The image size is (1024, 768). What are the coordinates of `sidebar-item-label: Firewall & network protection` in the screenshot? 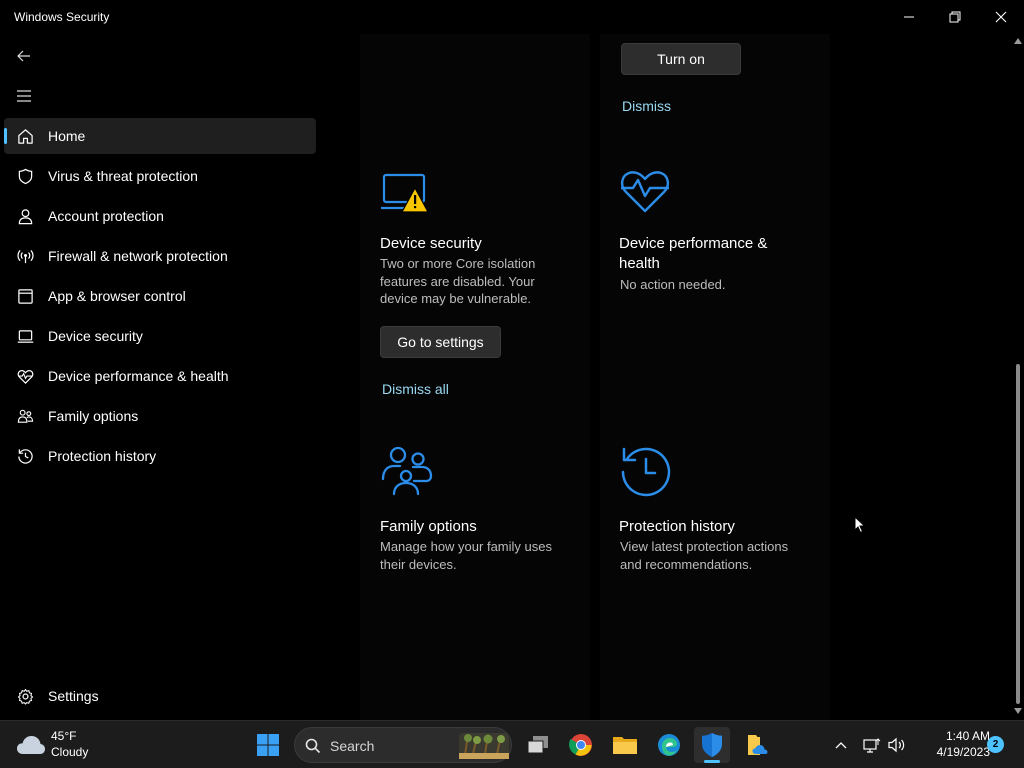 It's located at (138, 256).